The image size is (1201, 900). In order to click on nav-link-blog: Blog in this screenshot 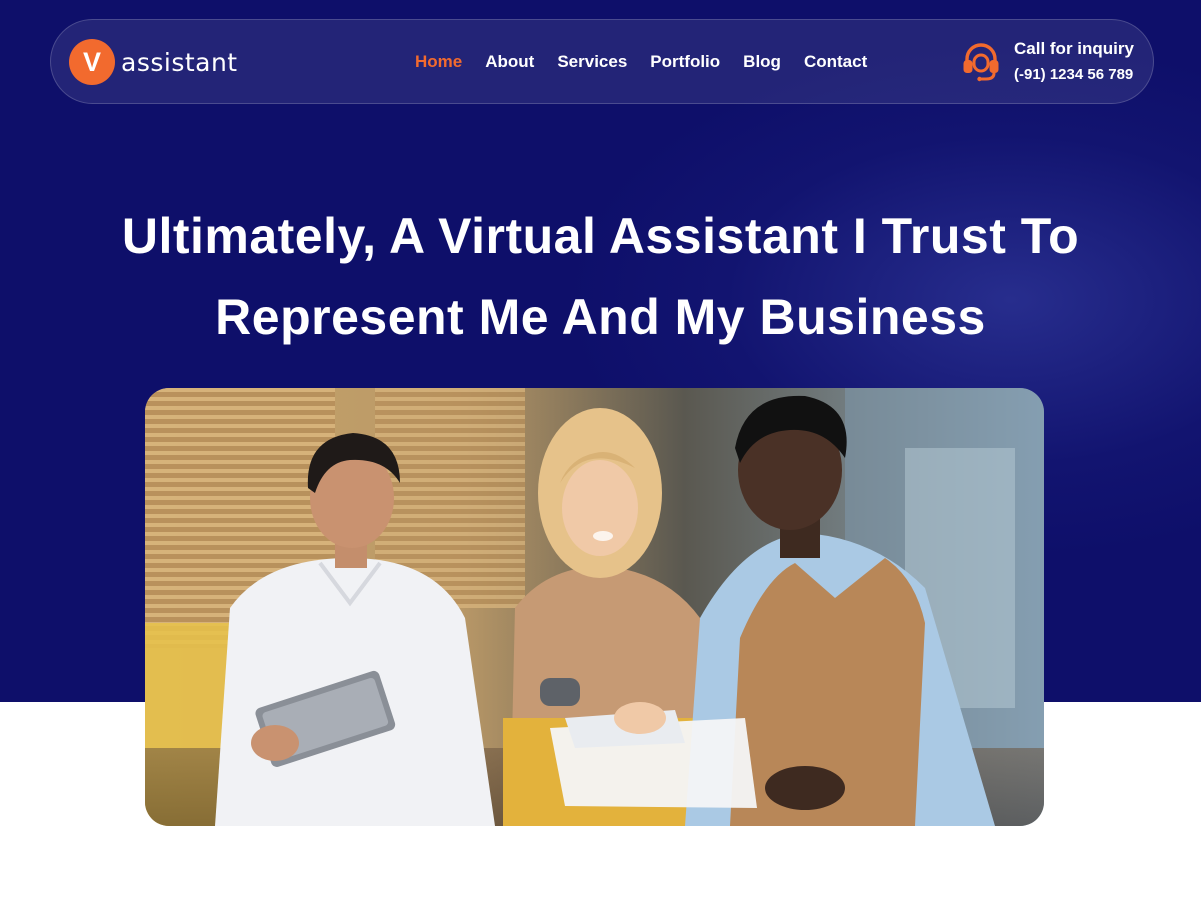, I will do `click(762, 62)`.